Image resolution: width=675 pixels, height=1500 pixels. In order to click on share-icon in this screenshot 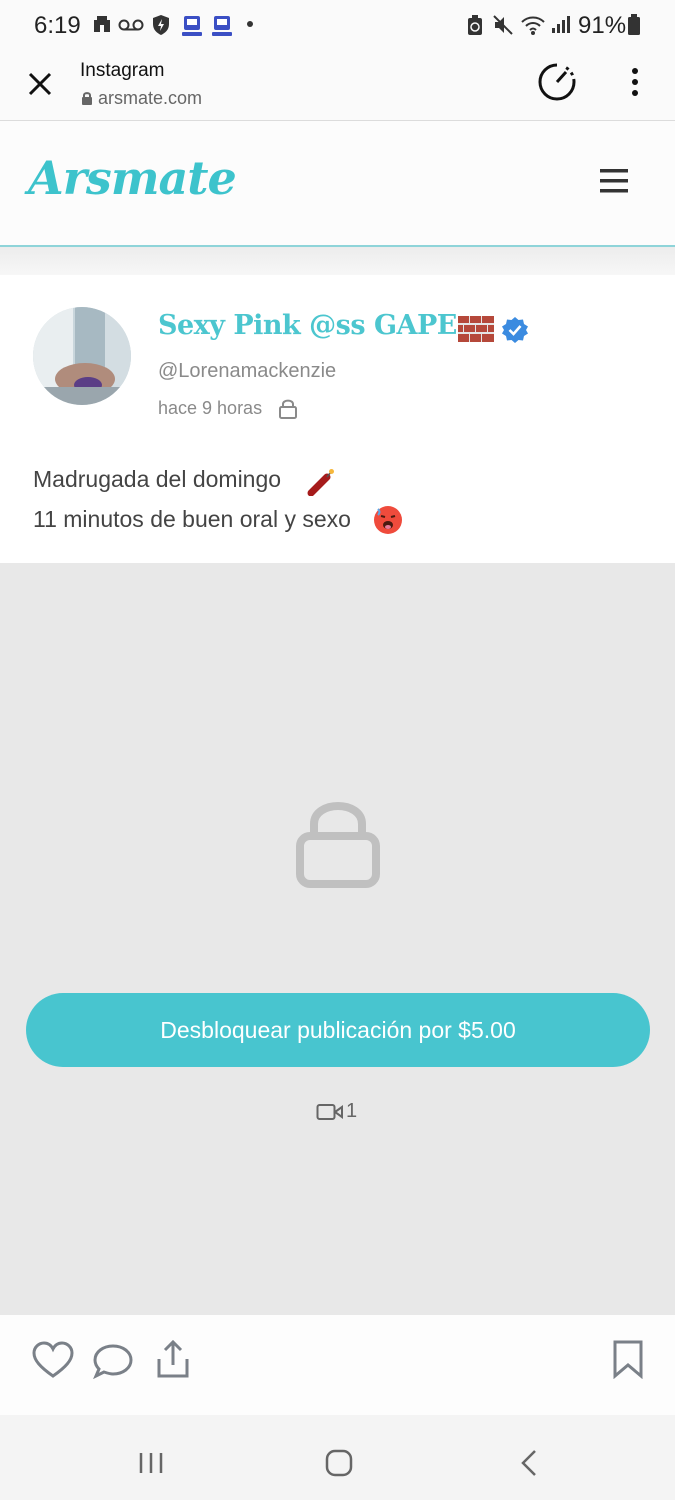, I will do `click(173, 1359)`.